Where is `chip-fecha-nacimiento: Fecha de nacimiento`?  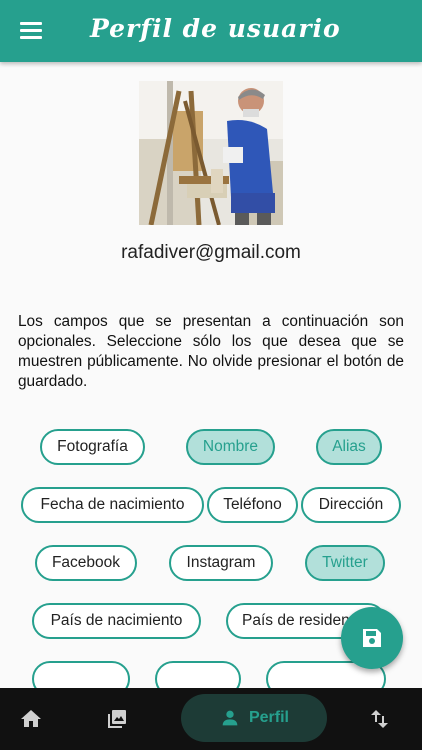 chip-fecha-nacimiento: Fecha de nacimiento is located at coordinates (112, 505).